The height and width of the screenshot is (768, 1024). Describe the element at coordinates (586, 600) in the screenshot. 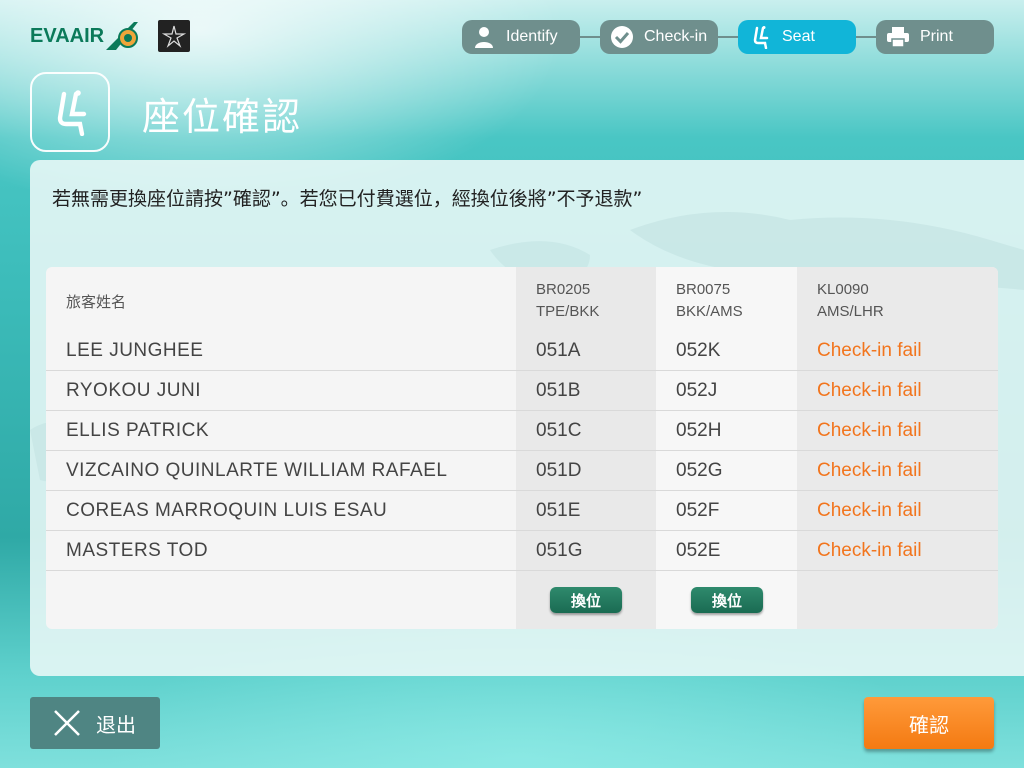

I see `swap-seat-button-1: 換位` at that location.